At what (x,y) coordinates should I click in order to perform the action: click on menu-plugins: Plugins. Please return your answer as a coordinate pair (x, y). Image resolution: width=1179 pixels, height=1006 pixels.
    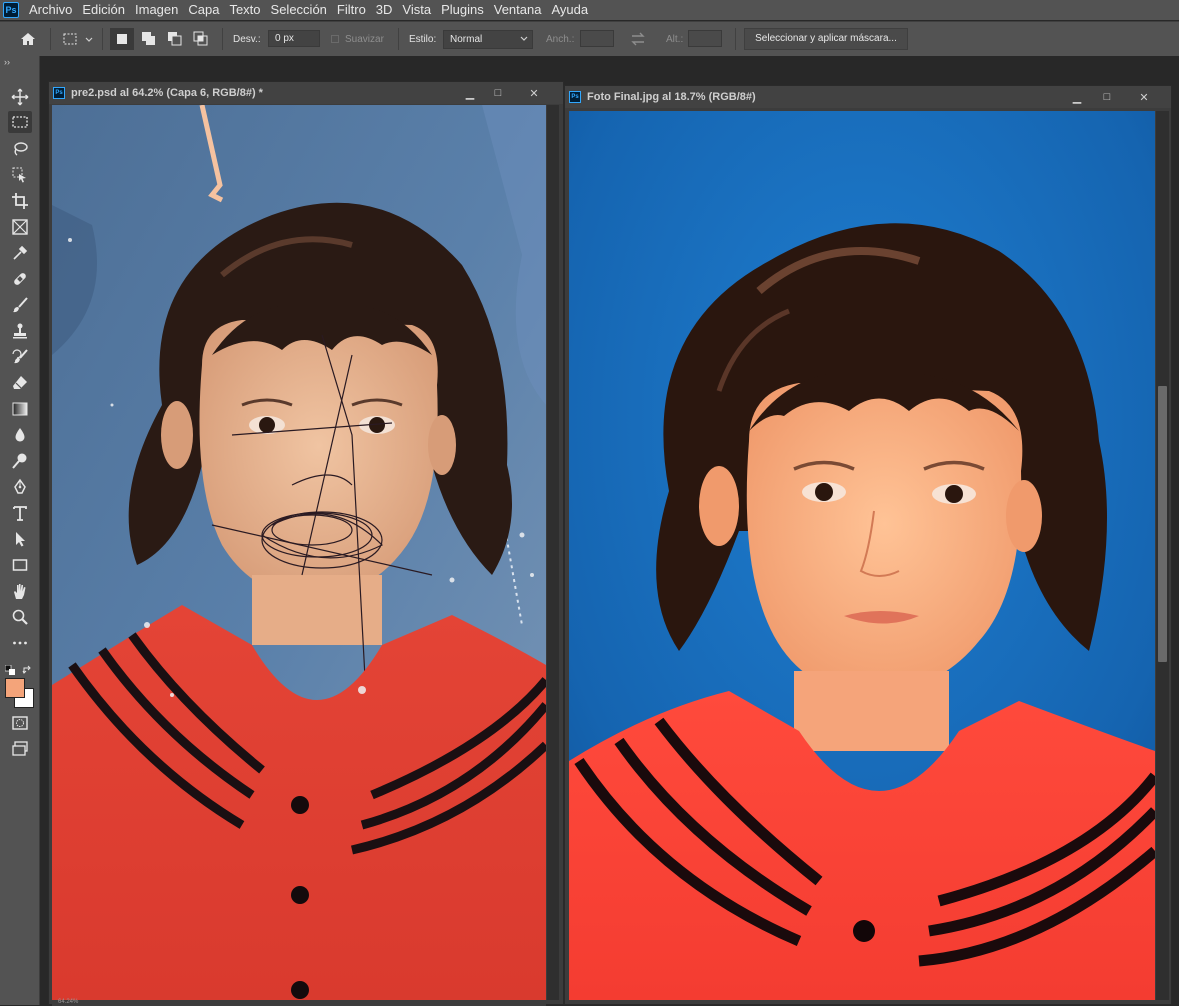
    Looking at the image, I should click on (462, 10).